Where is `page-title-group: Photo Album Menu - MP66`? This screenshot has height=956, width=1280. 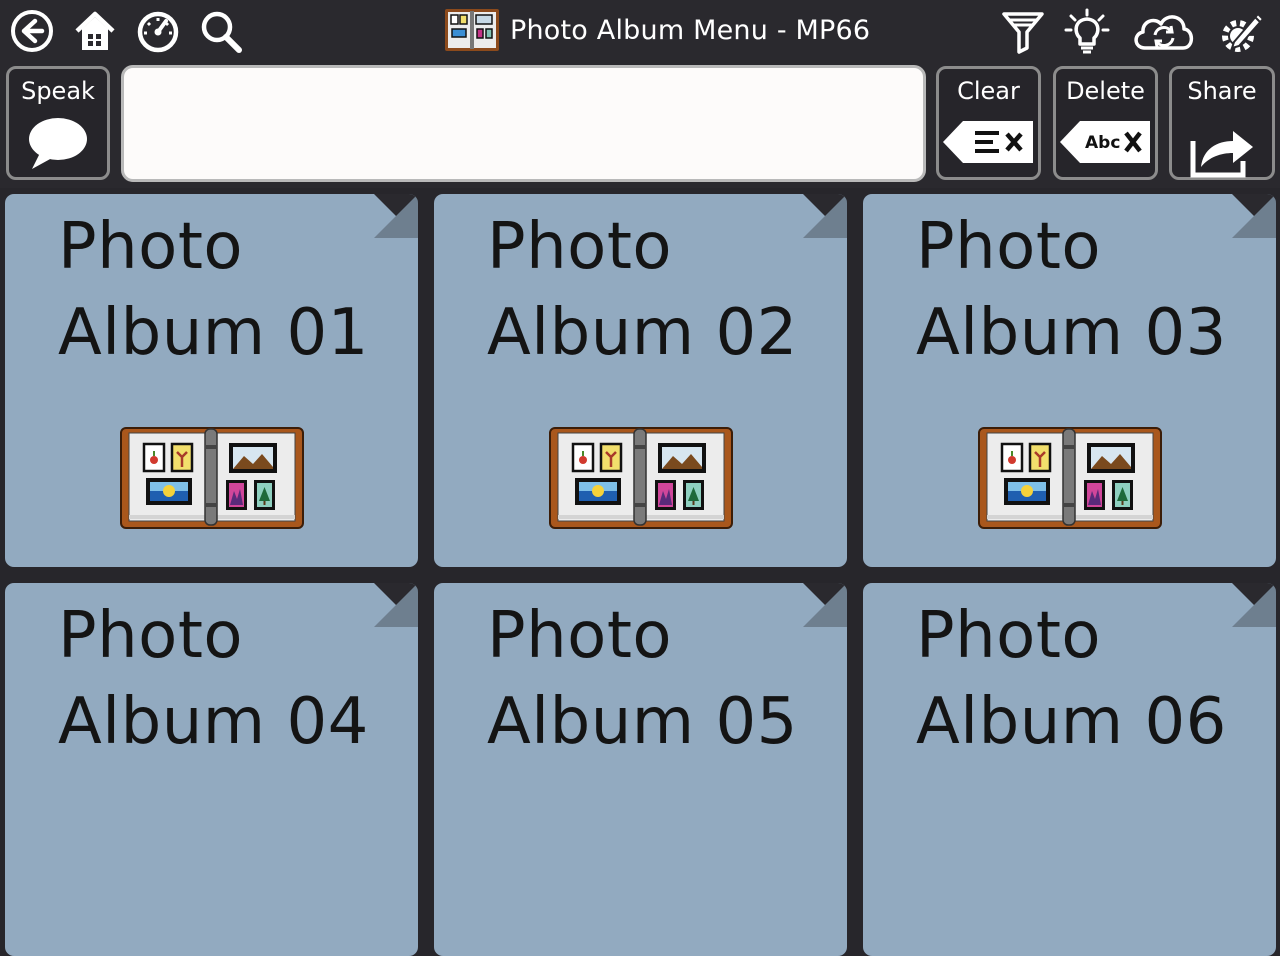 page-title-group: Photo Album Menu - MP66 is located at coordinates (657, 30).